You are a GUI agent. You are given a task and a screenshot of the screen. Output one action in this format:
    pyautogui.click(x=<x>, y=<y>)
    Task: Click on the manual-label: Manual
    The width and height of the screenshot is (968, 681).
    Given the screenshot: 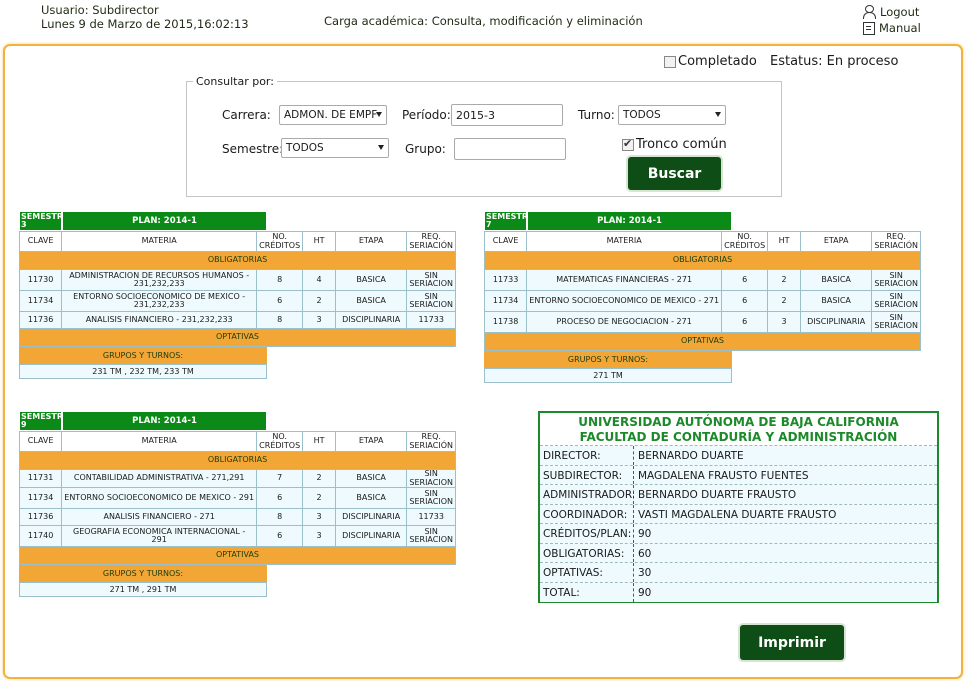 What is the action you would take?
    pyautogui.click(x=900, y=28)
    